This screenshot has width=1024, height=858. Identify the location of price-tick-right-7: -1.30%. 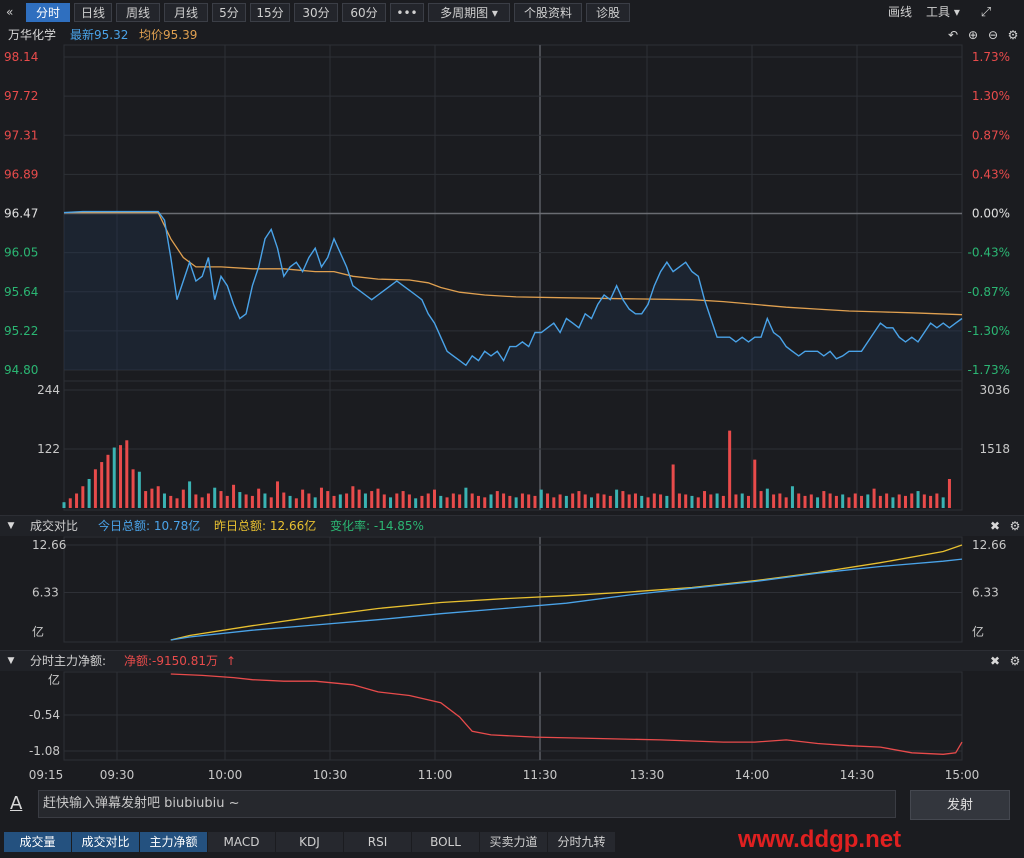
(989, 331).